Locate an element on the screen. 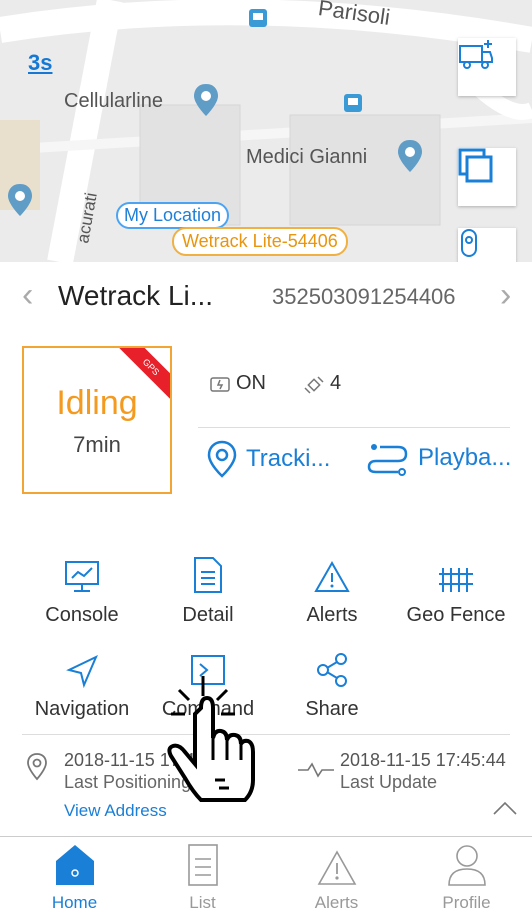 Image resolution: width=532 pixels, height=916 pixels. acc-indicator: ON is located at coordinates (237, 383).